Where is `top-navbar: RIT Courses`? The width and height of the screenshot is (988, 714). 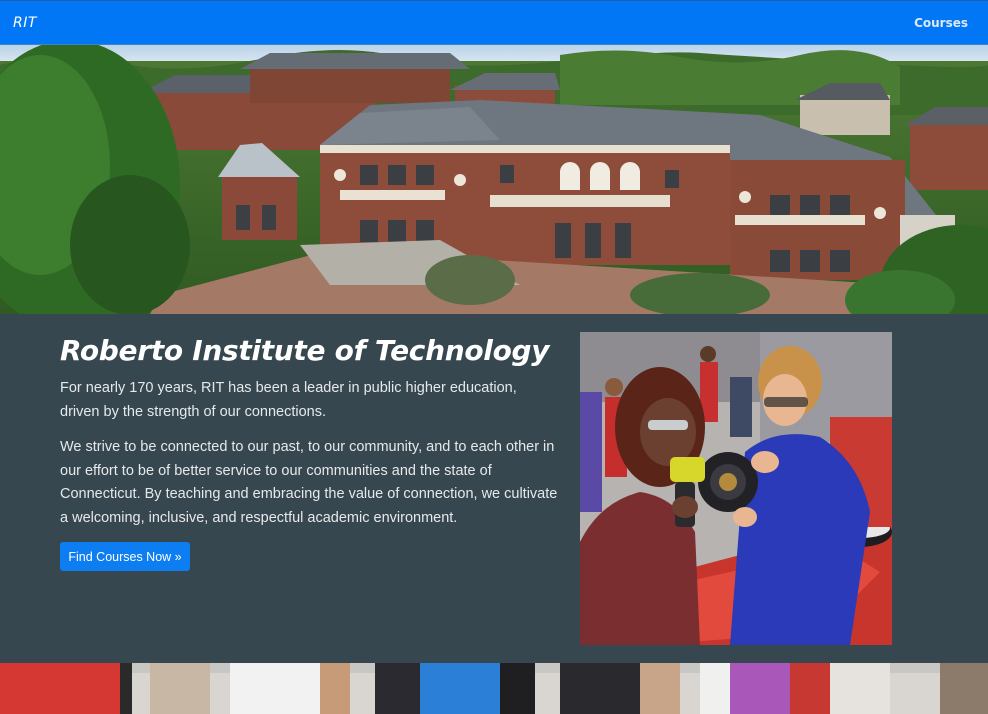 top-navbar: RIT Courses is located at coordinates (494, 22).